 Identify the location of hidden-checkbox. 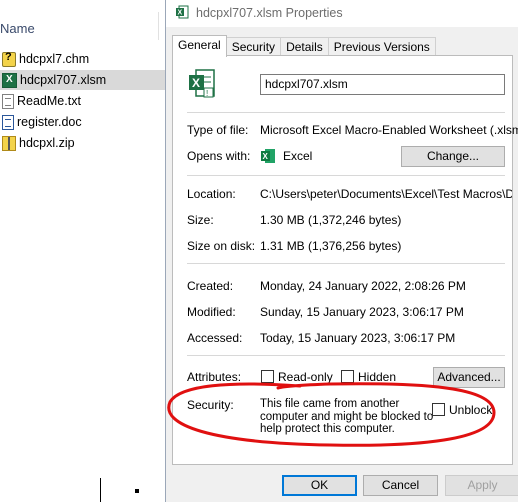
(347, 376).